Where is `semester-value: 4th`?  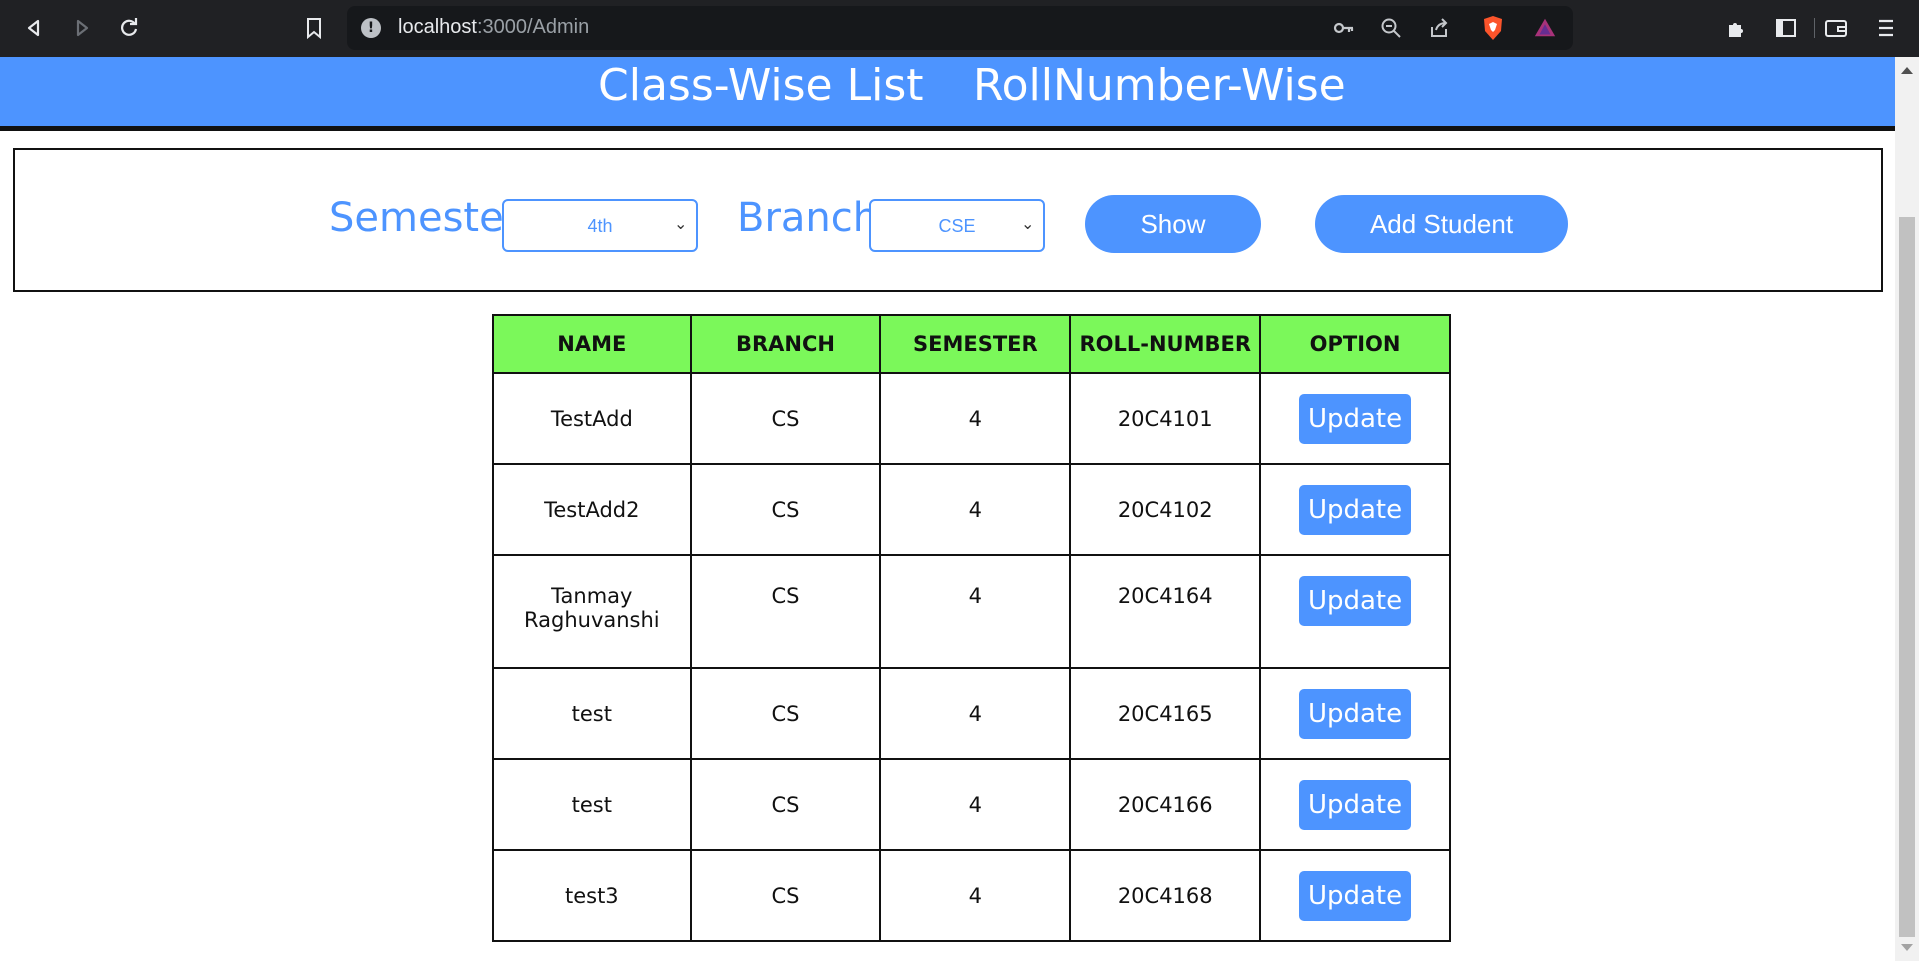
semester-value: 4th is located at coordinates (600, 226).